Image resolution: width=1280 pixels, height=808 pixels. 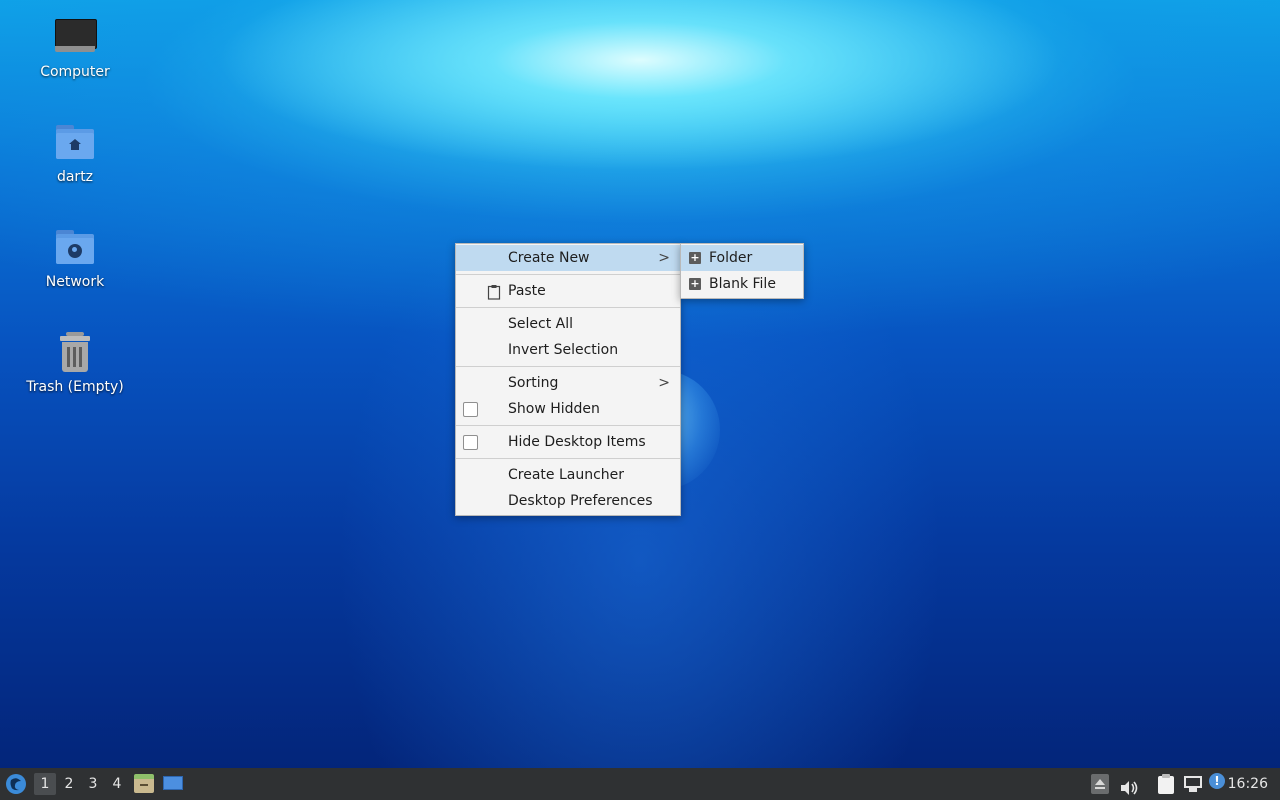 I want to click on start-menu-icon, so click(x=16, y=784).